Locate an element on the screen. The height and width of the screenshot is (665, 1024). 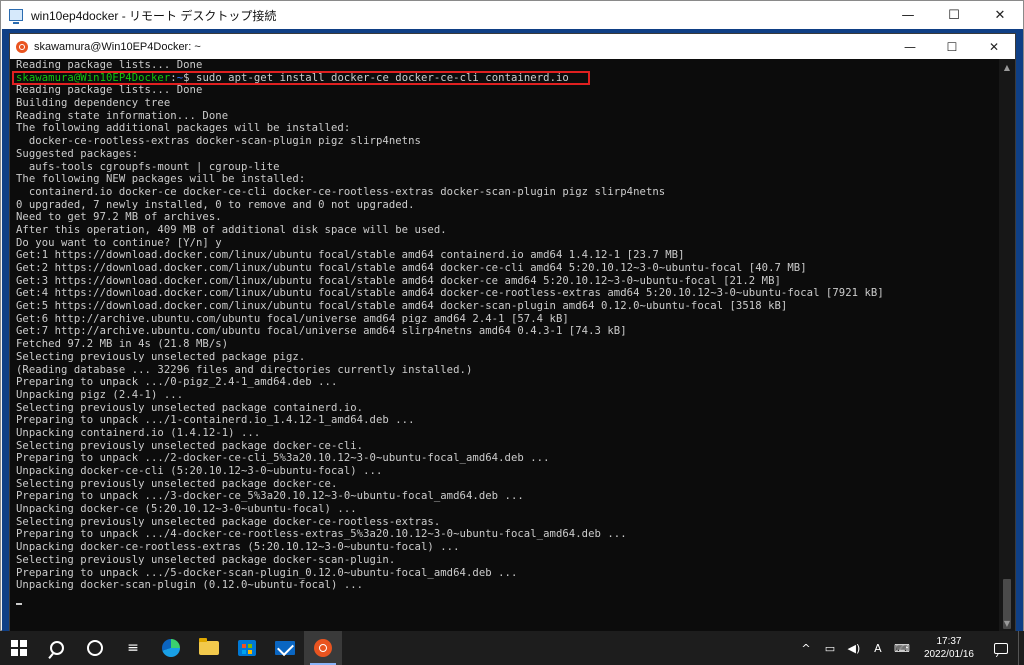
widgets-icon: ≡ is located at coordinates (133, 648).